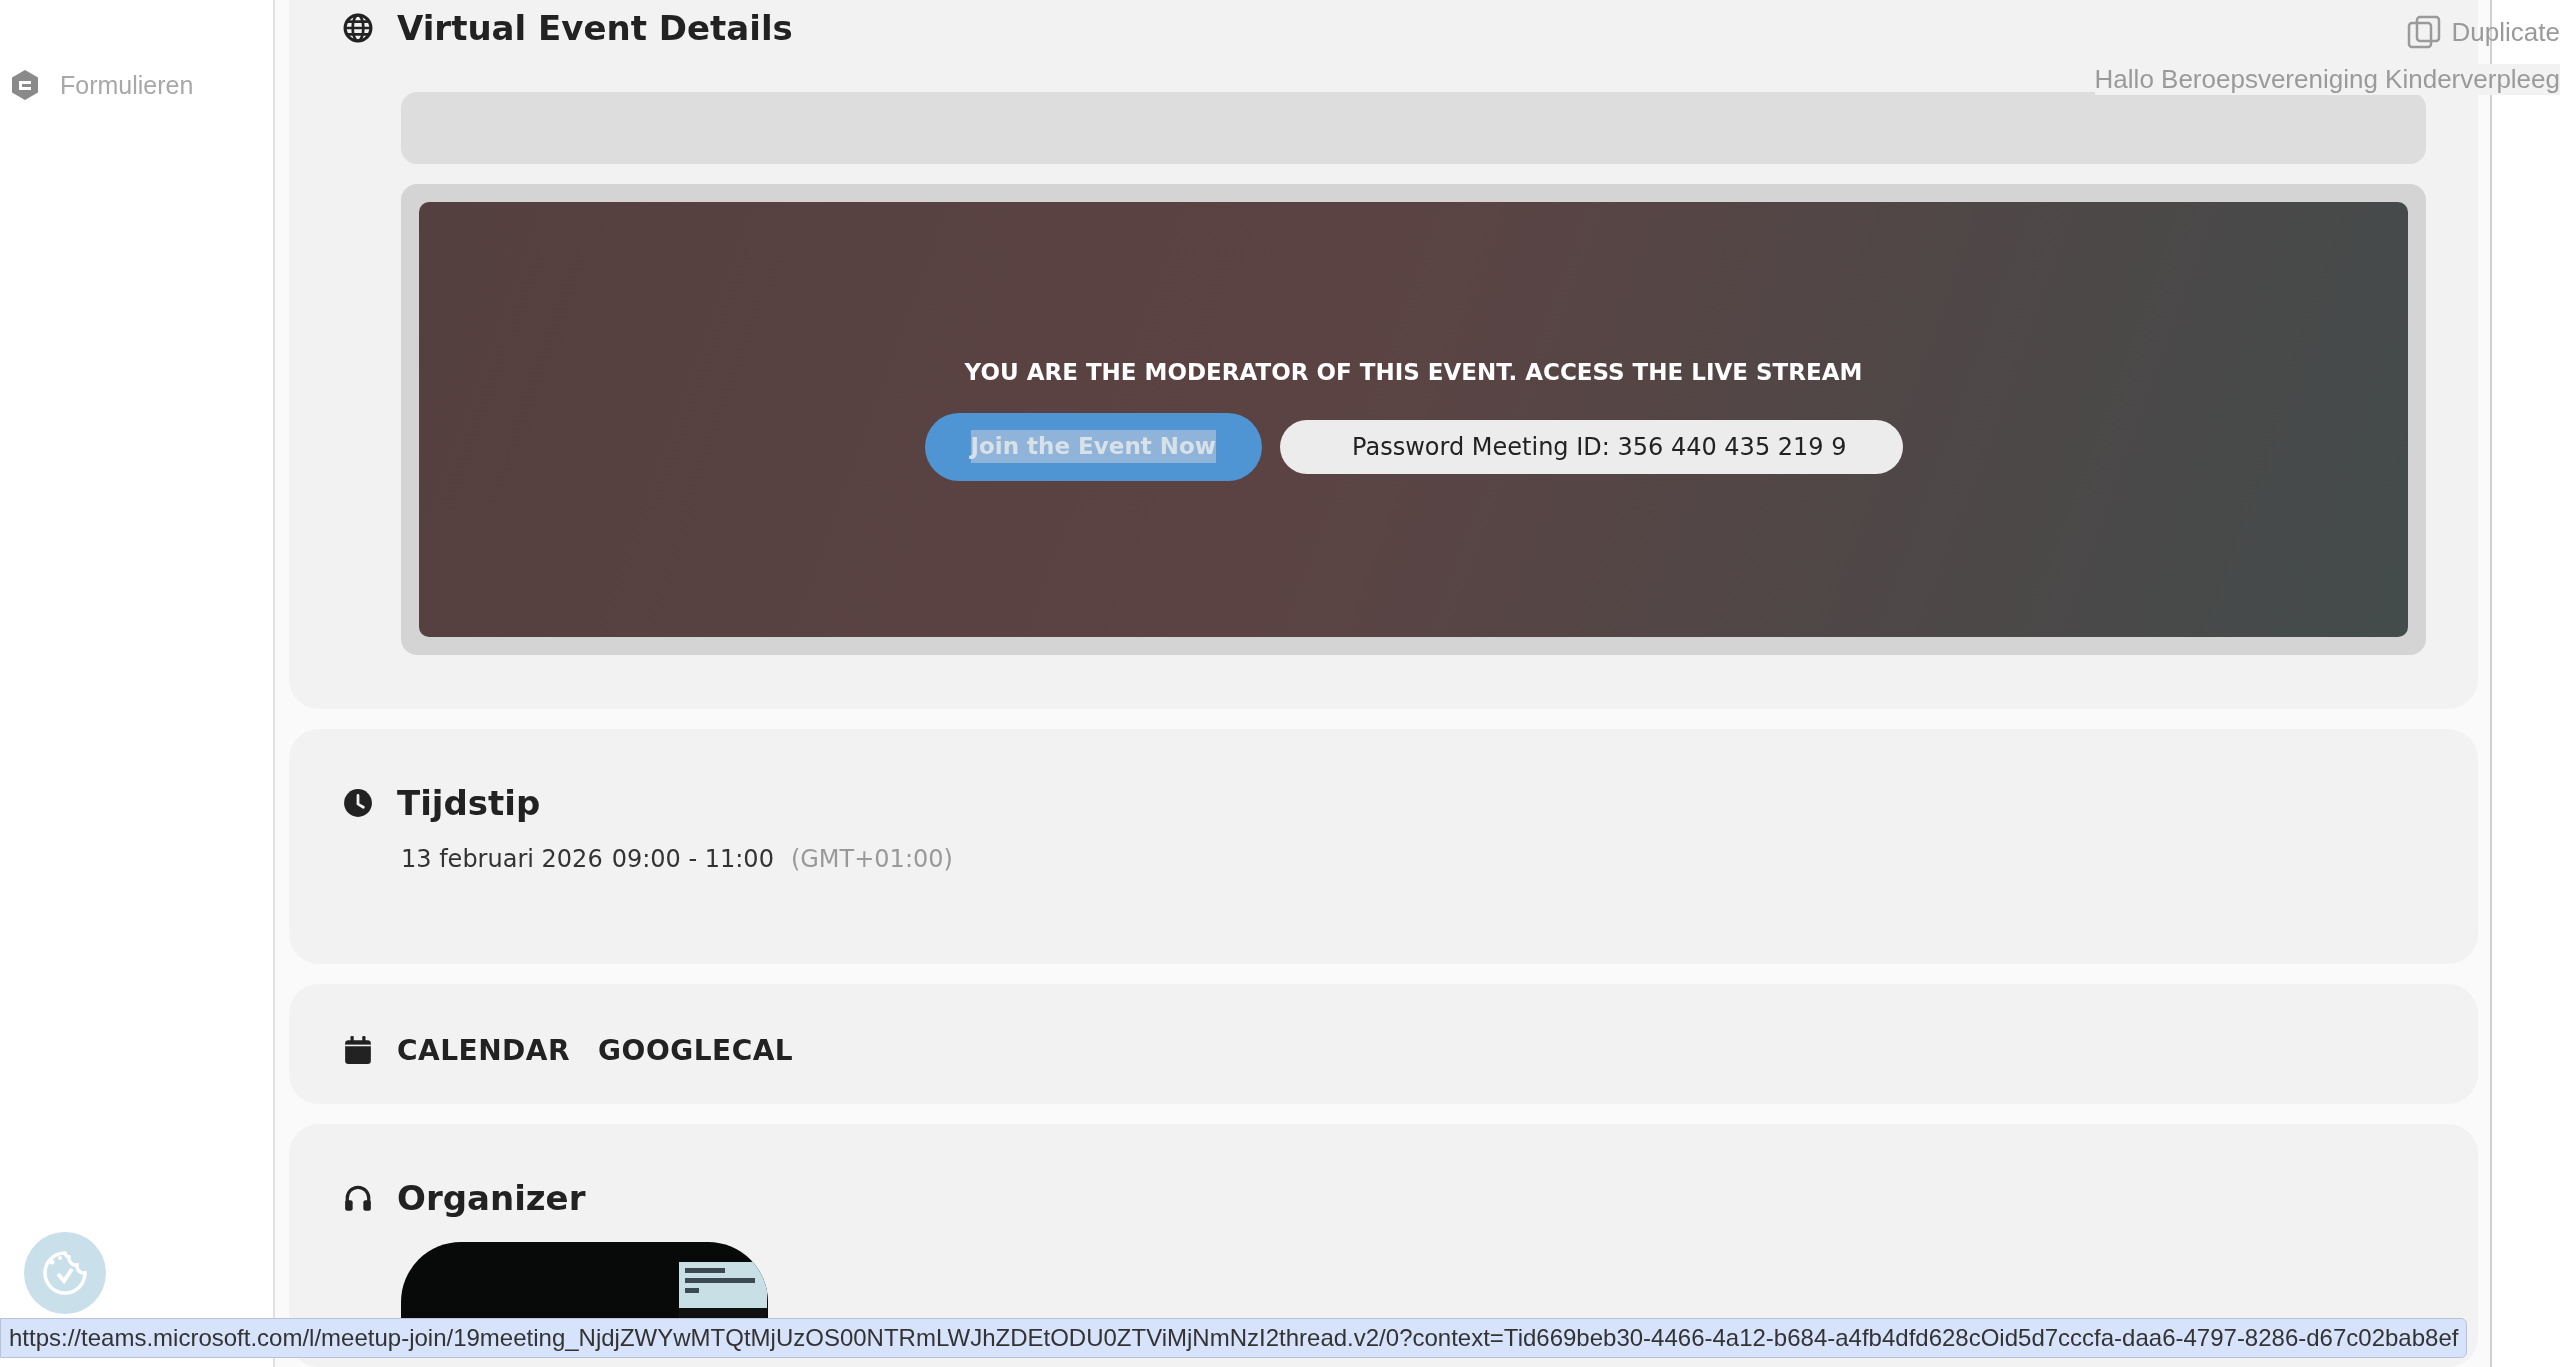  I want to click on clock-icon, so click(358, 803).